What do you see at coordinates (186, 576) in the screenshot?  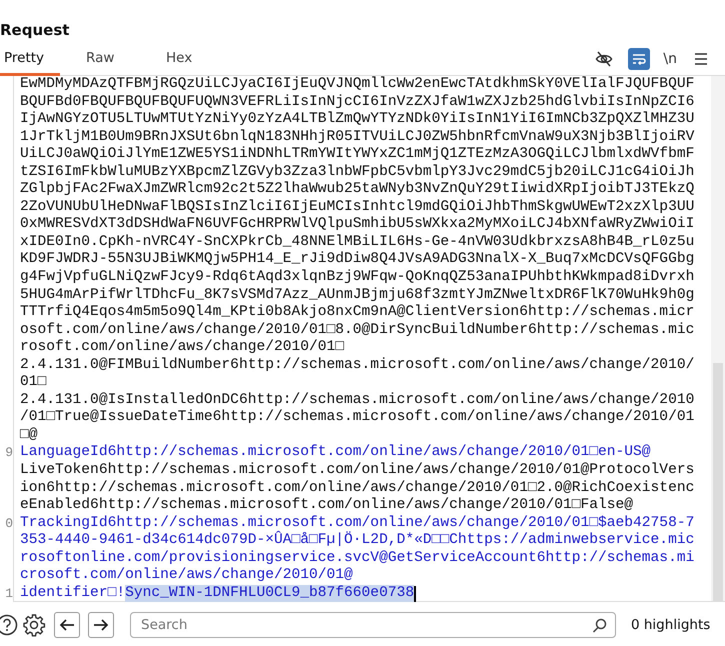 I see `code-line: crosoft.com/online/aws/change/2010/01@` at bounding box center [186, 576].